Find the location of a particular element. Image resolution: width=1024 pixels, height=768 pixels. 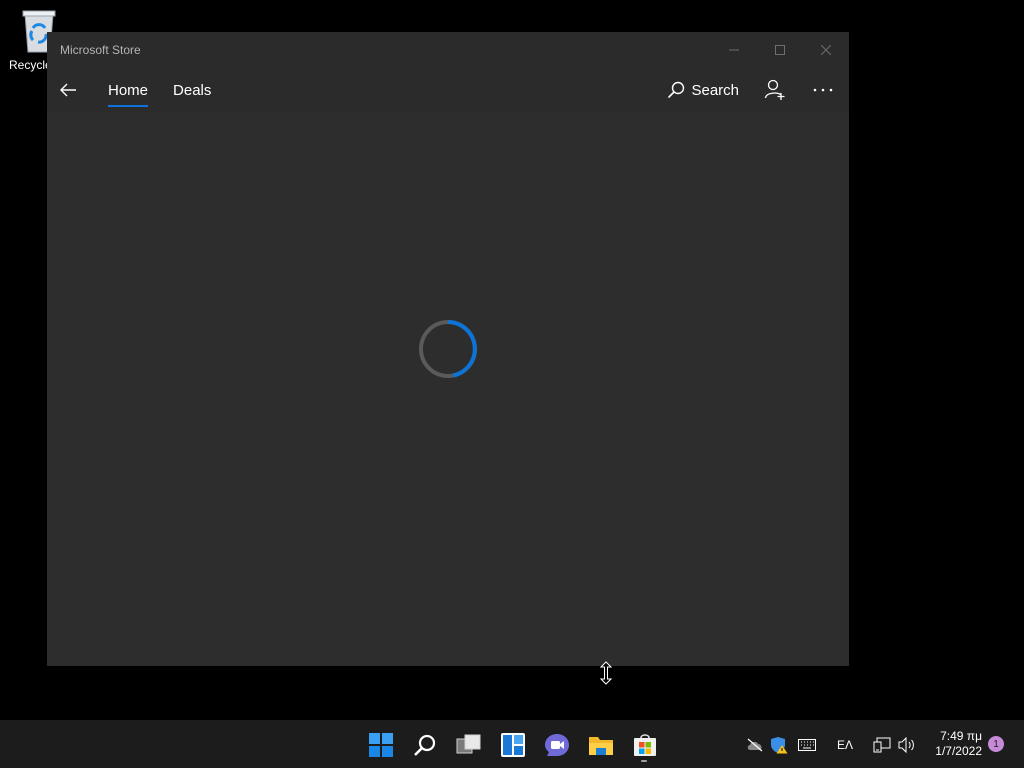

back-button is located at coordinates (68, 90).